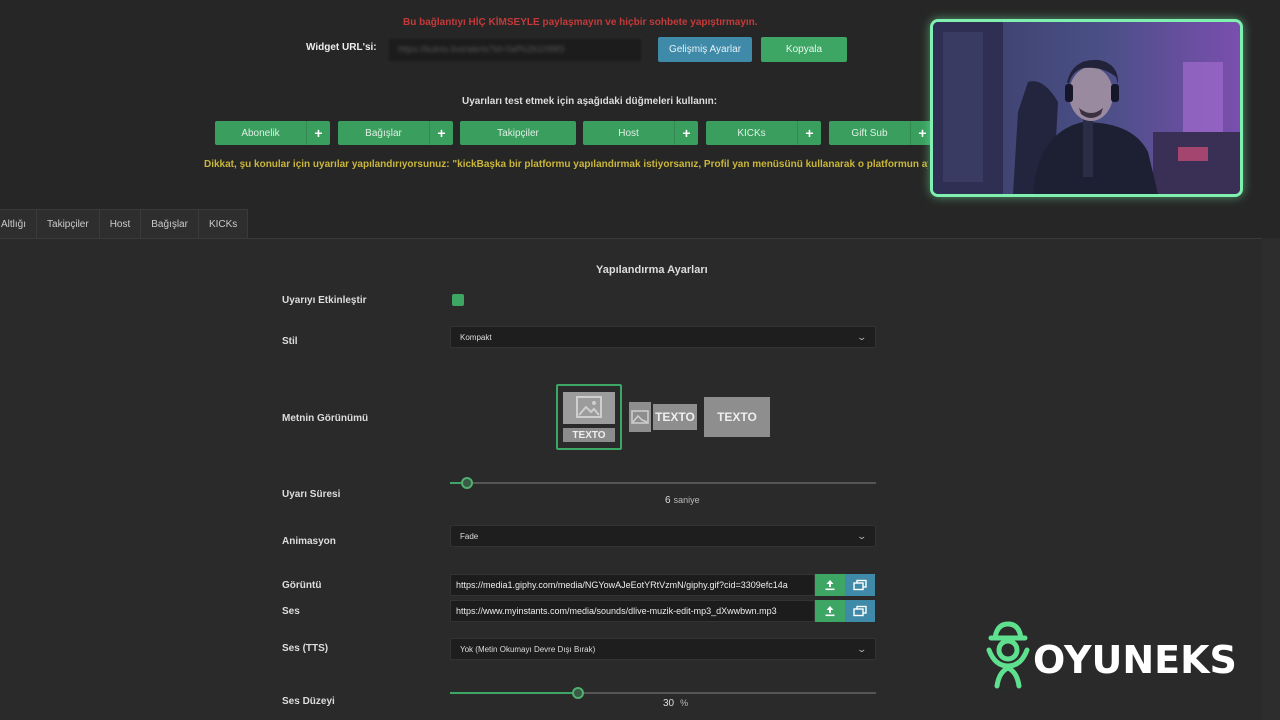 The width and height of the screenshot is (1280, 720). Describe the element at coordinates (663, 693) in the screenshot. I see `volume-slider` at that location.